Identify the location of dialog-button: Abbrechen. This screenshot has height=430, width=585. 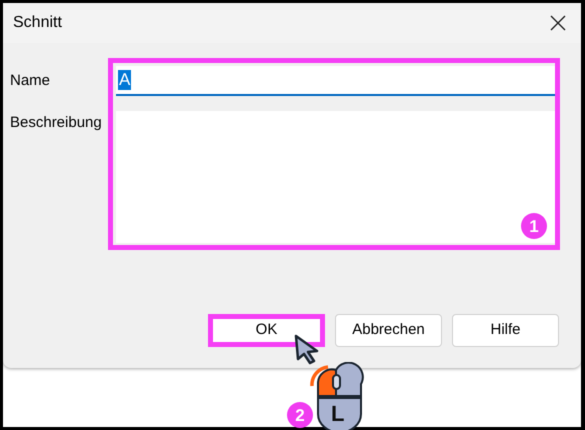
(388, 330).